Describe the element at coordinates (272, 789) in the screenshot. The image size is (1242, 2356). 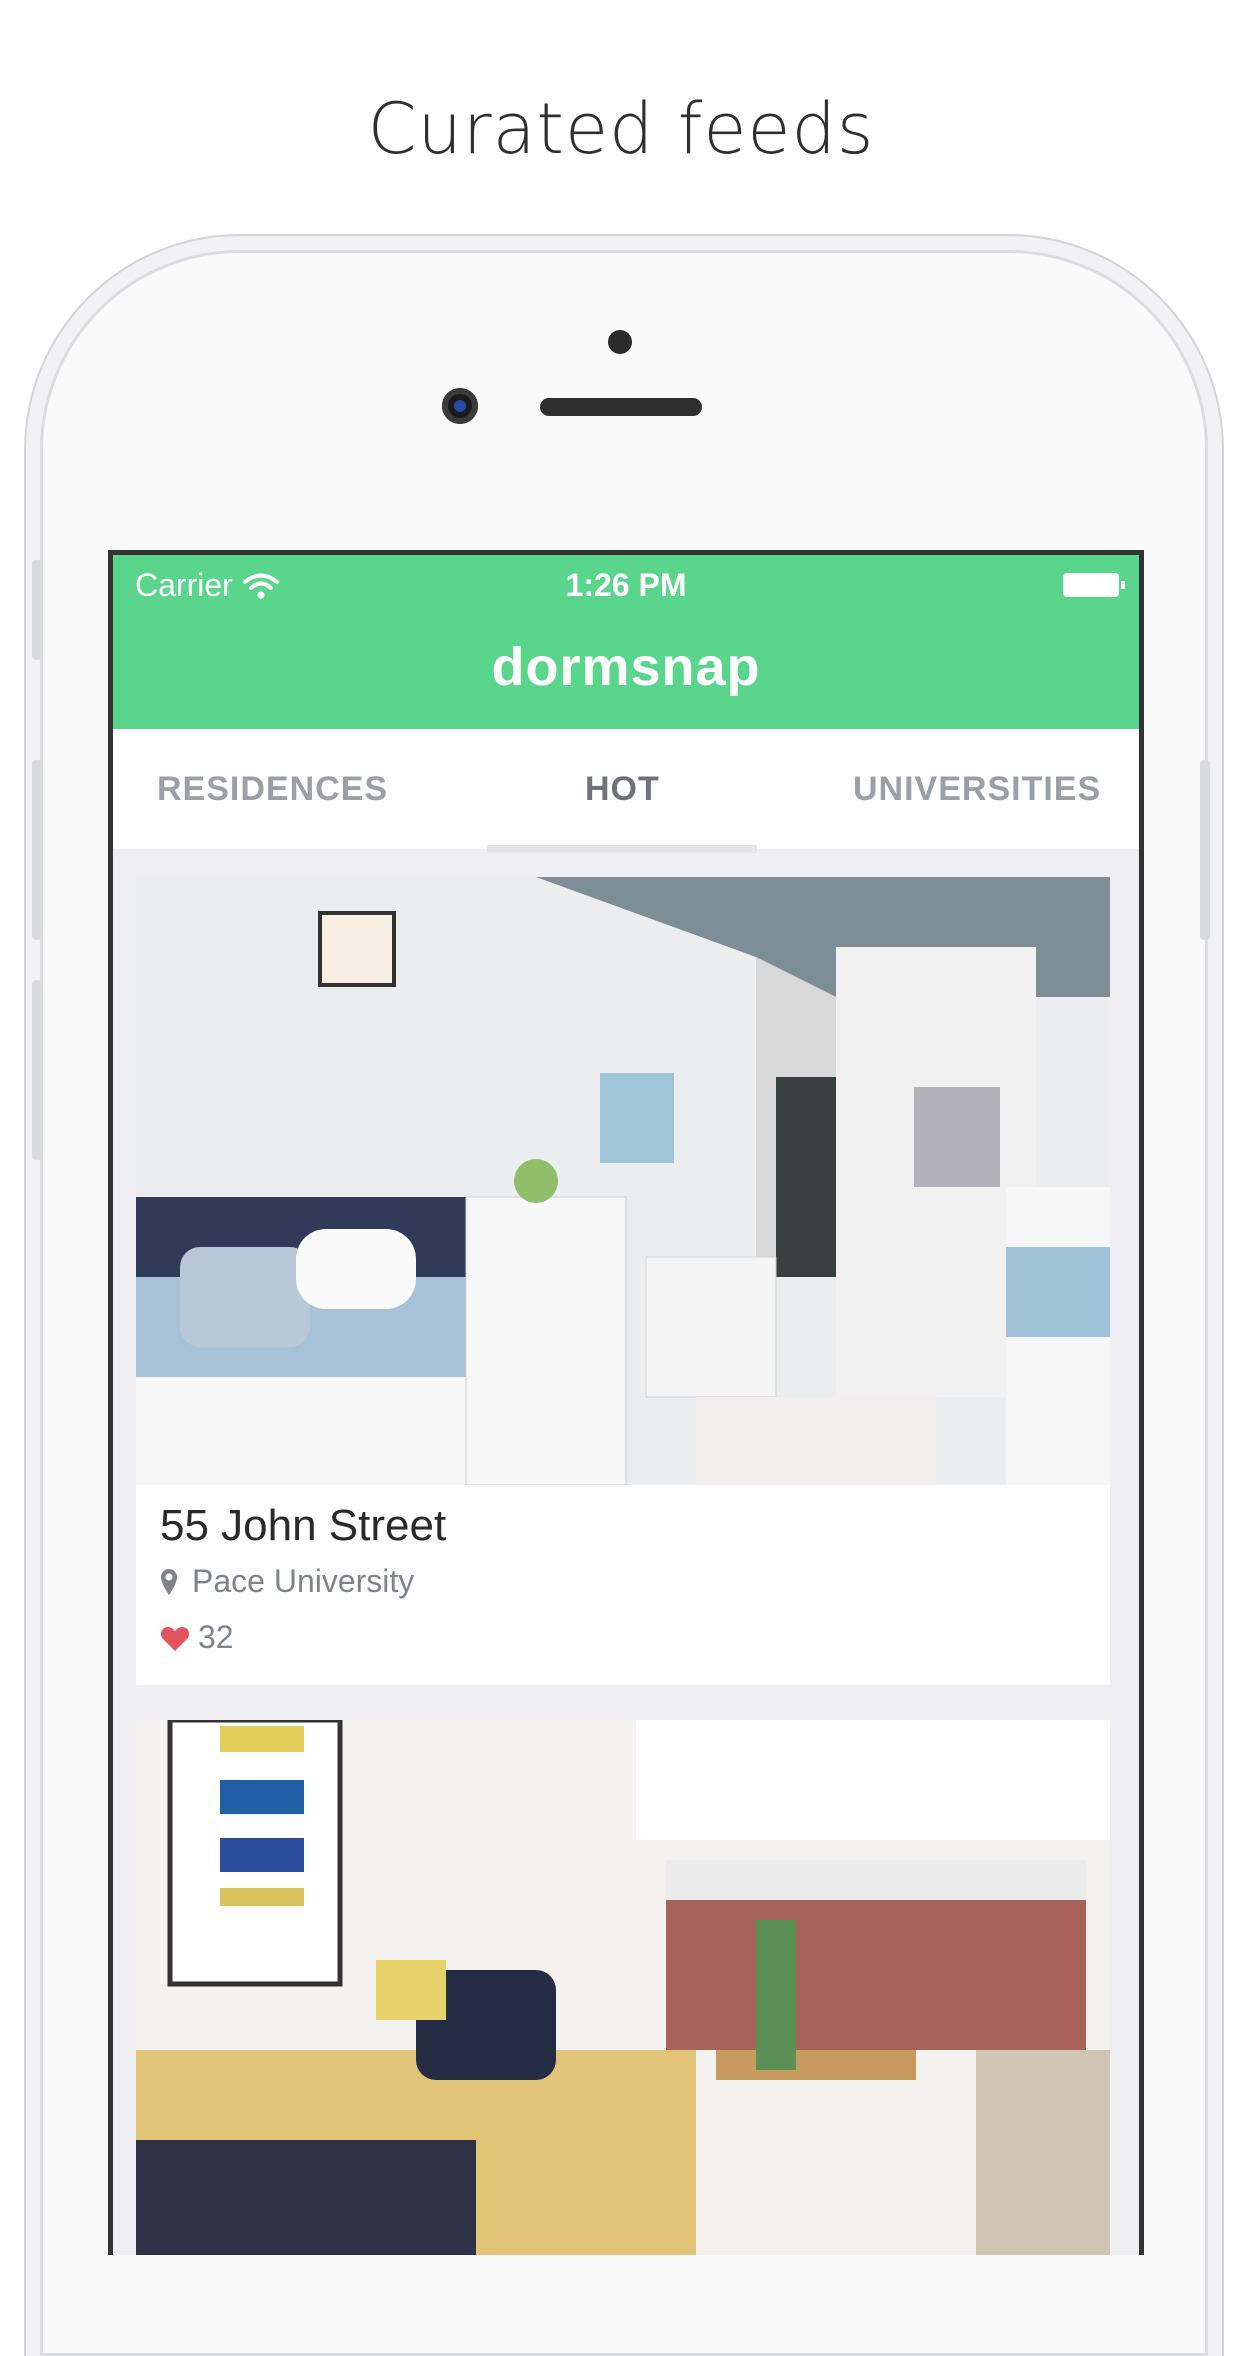
I see `tab-residences: RESIDENCES` at that location.